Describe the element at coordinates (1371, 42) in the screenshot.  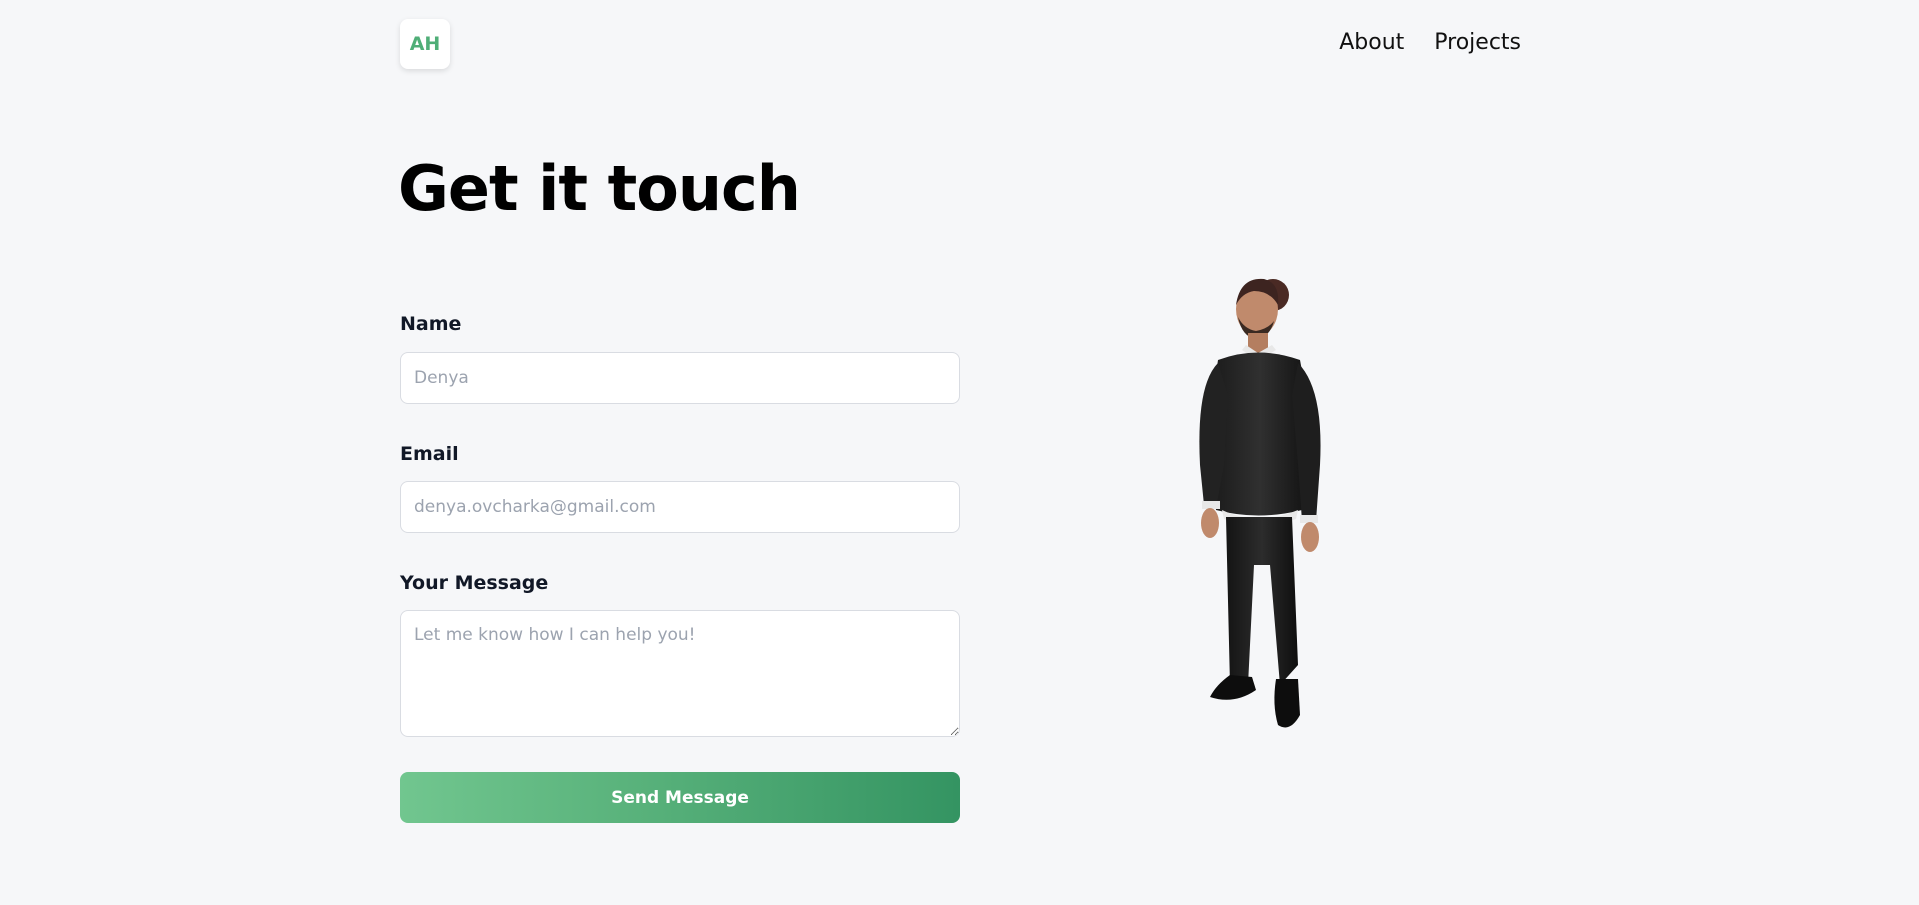
I see `nav-about-link: About` at that location.